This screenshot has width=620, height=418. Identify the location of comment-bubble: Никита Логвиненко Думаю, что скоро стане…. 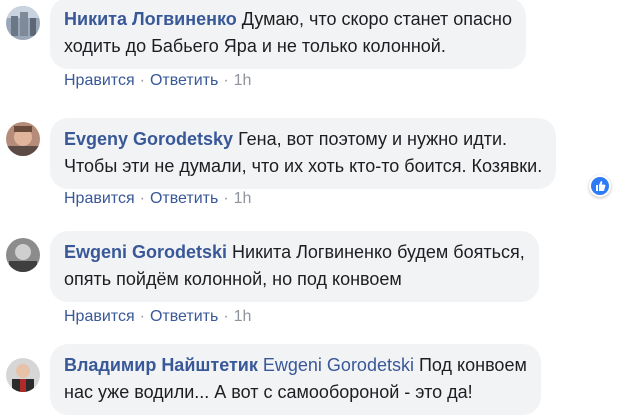
(288, 34).